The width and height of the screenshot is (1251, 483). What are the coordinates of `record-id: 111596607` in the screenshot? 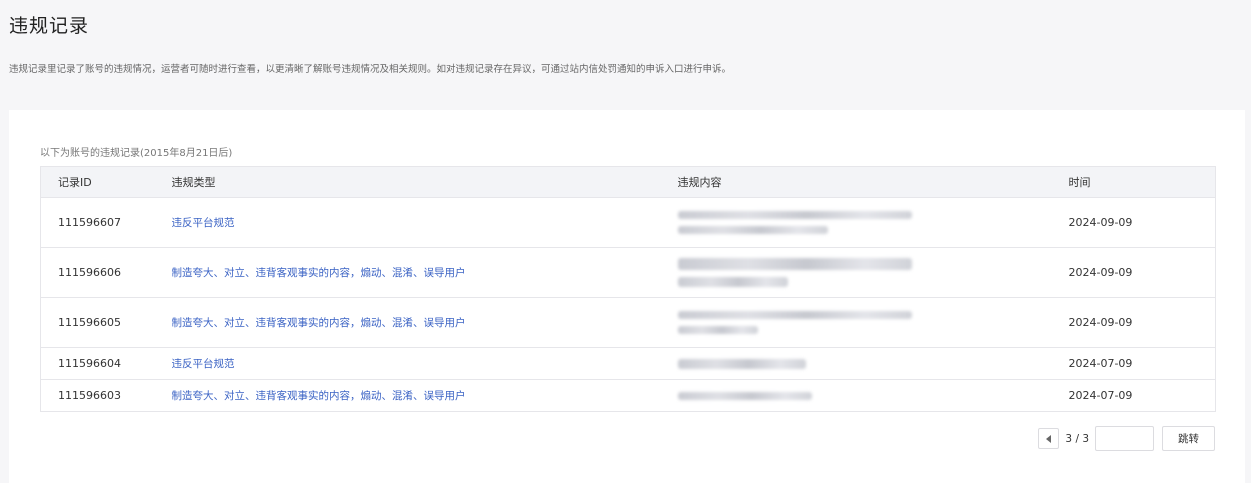 It's located at (97, 222).